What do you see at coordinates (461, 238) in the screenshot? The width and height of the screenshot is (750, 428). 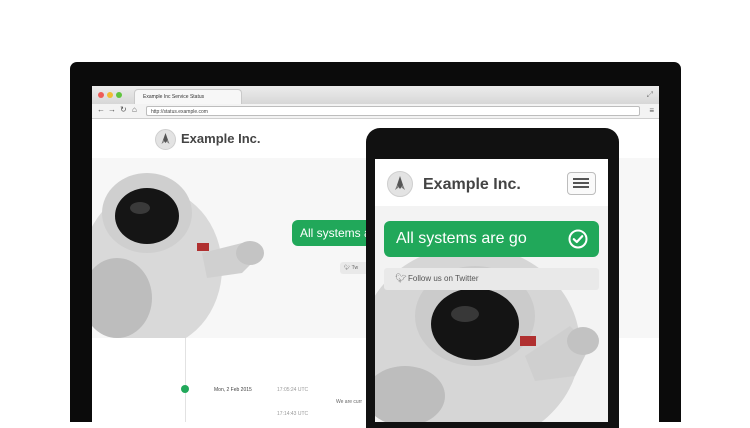 I see `status-text: All systems are go` at bounding box center [461, 238].